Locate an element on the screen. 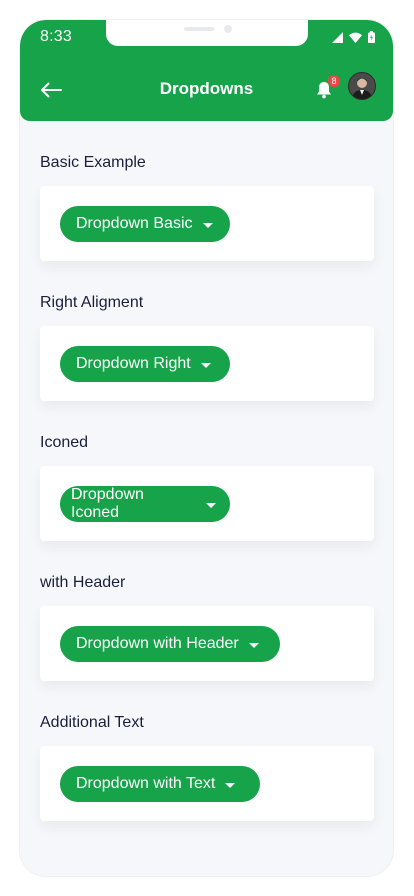 The height and width of the screenshot is (896, 414). dropdown-card-text: Dropdown with Text is located at coordinates (207, 783).